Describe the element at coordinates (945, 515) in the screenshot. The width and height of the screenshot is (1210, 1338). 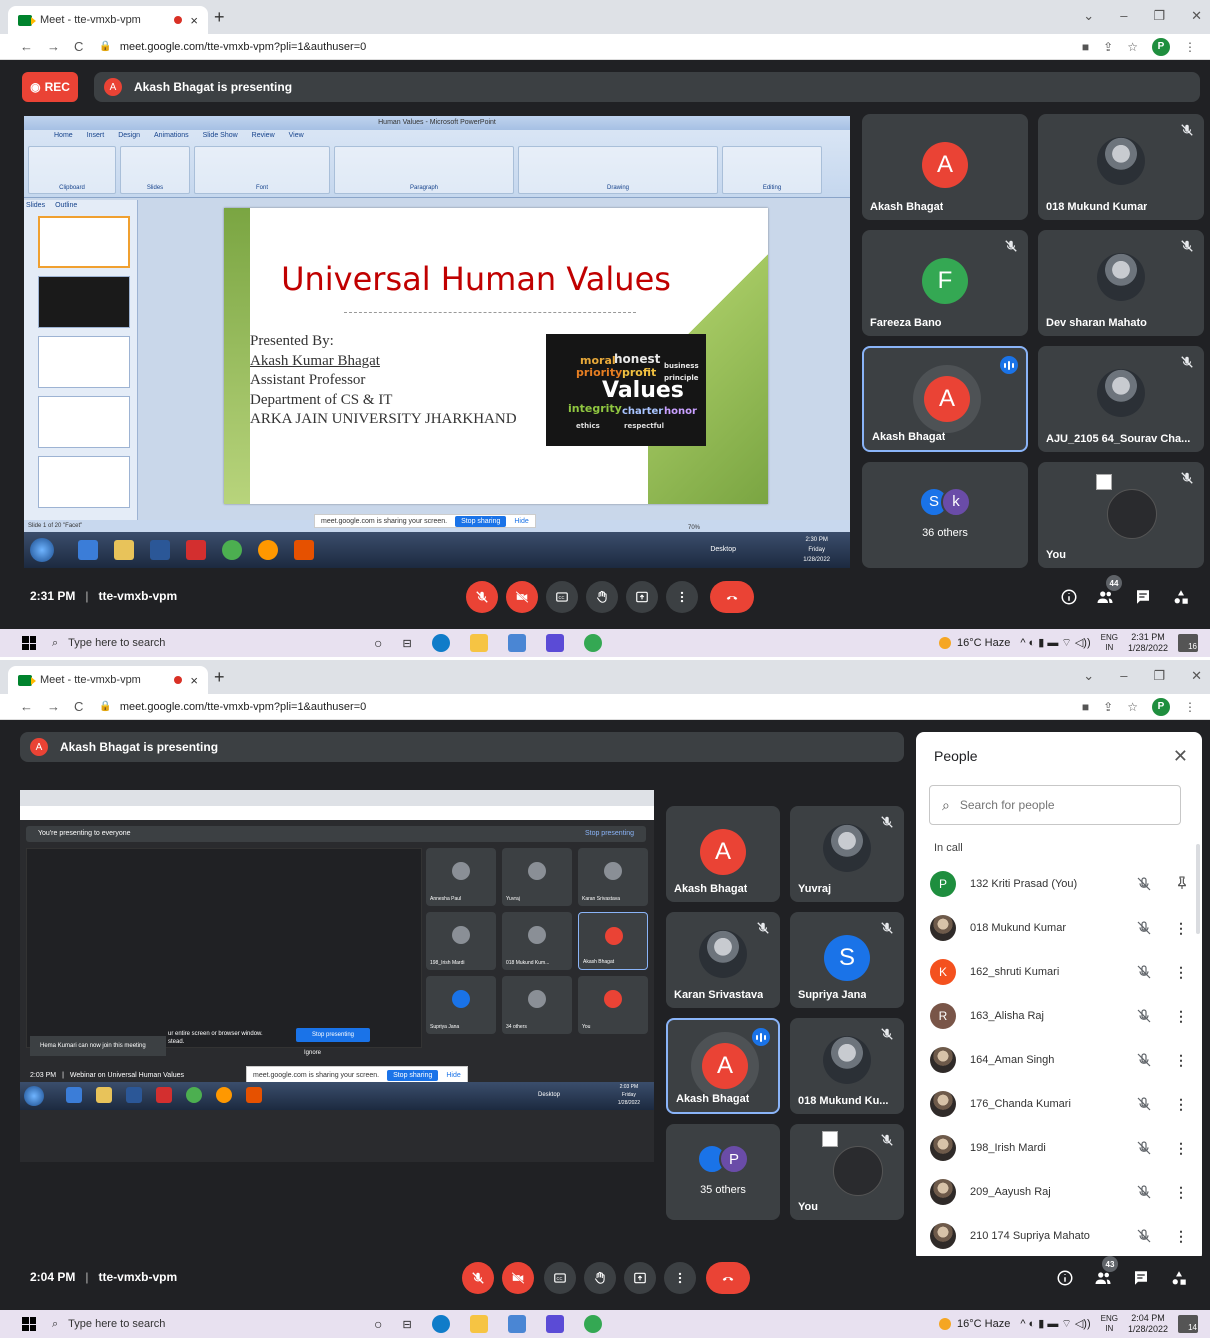
I see `participant-tile: Sk 36 others` at that location.